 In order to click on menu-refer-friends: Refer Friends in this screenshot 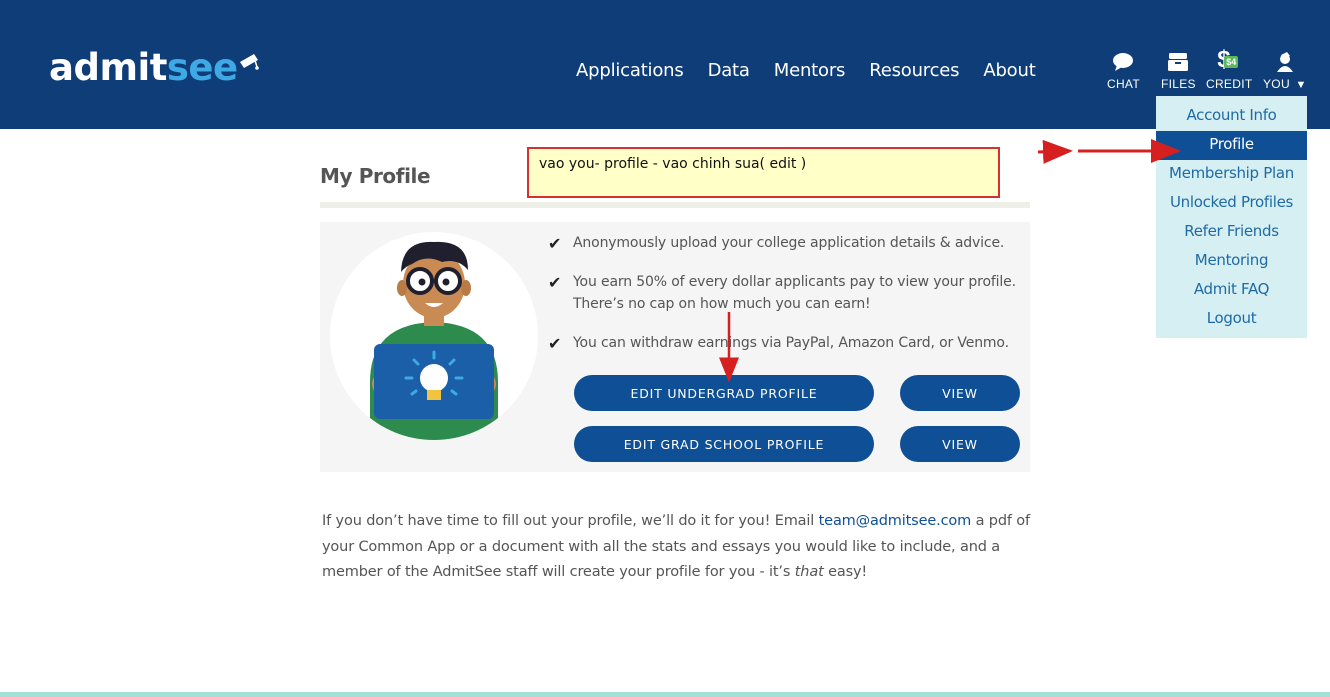, I will do `click(1231, 232)`.